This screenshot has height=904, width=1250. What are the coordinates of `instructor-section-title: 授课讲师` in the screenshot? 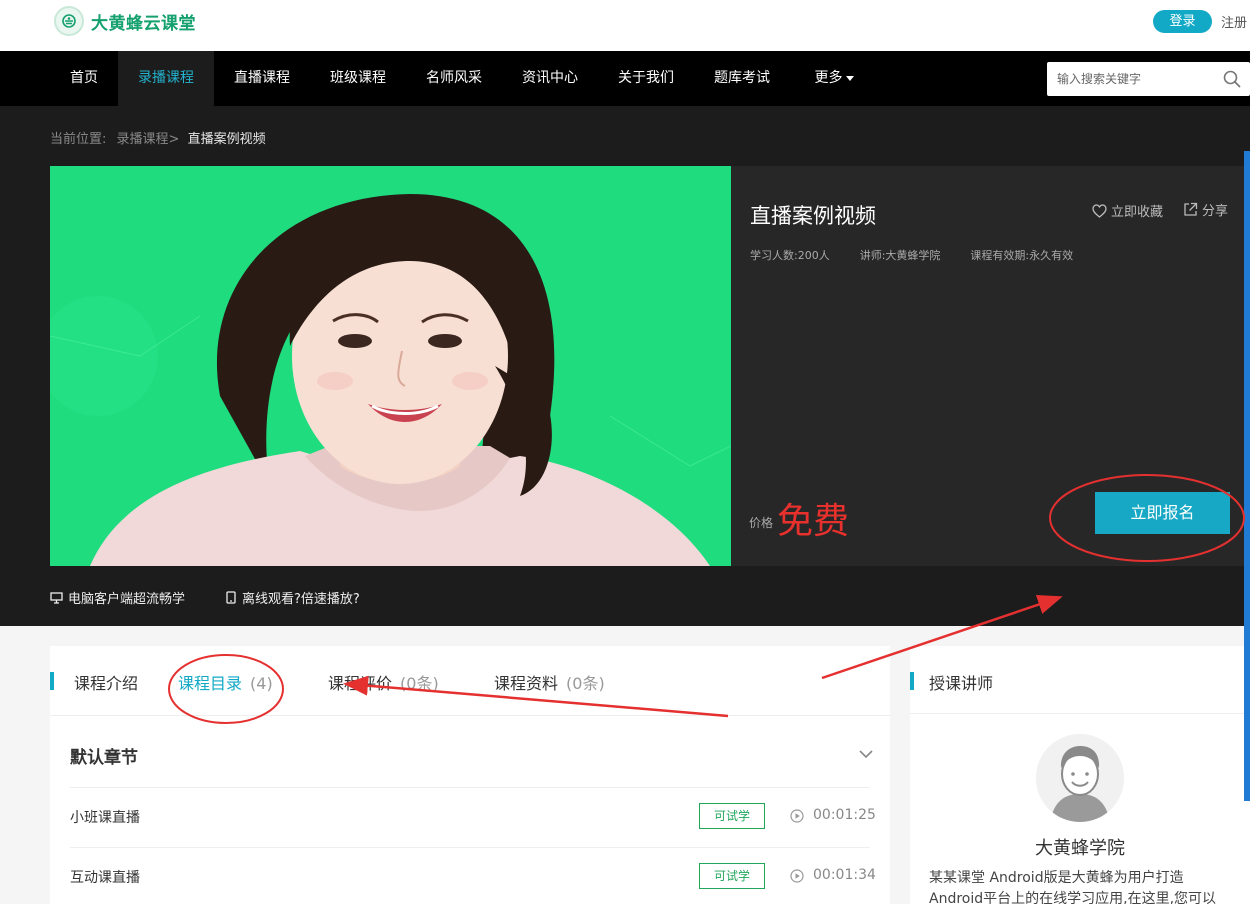 It's located at (961, 683).